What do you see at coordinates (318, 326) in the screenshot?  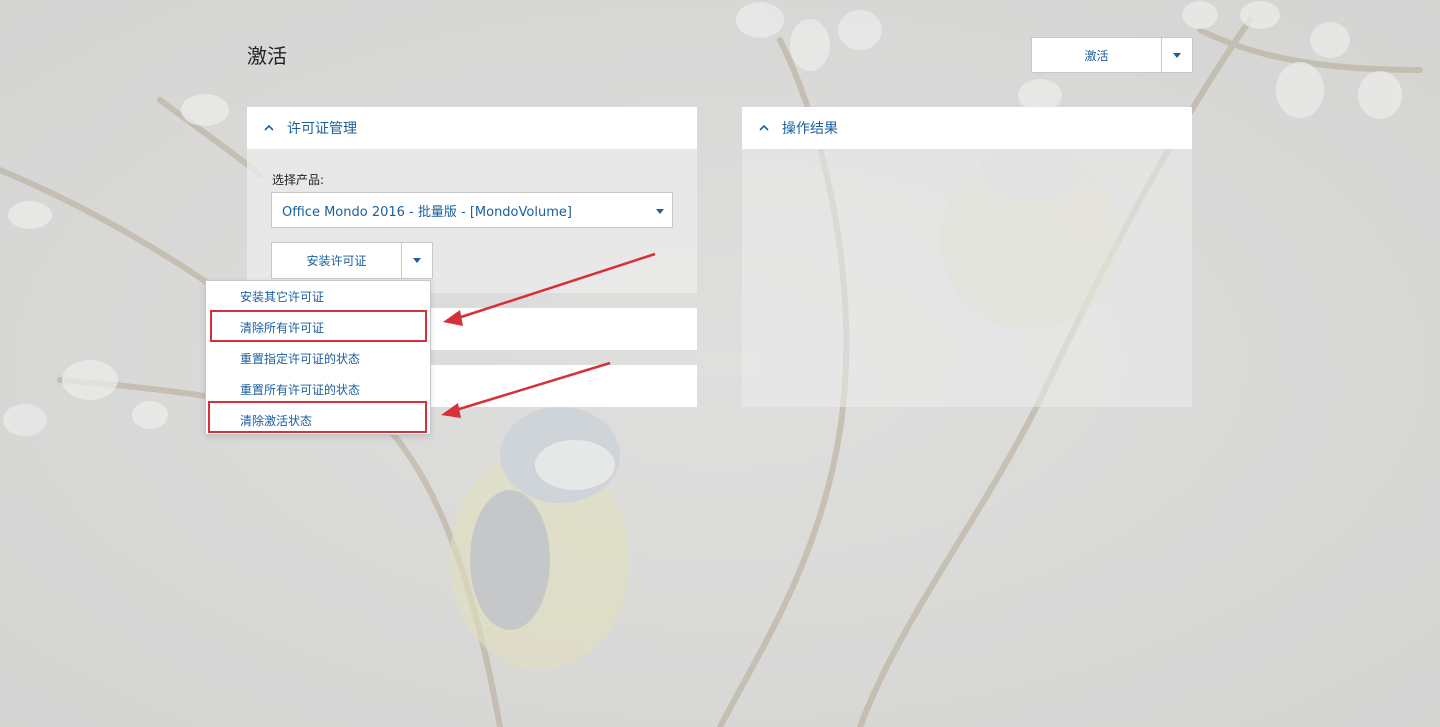 I see `highlight-box-clear-all` at bounding box center [318, 326].